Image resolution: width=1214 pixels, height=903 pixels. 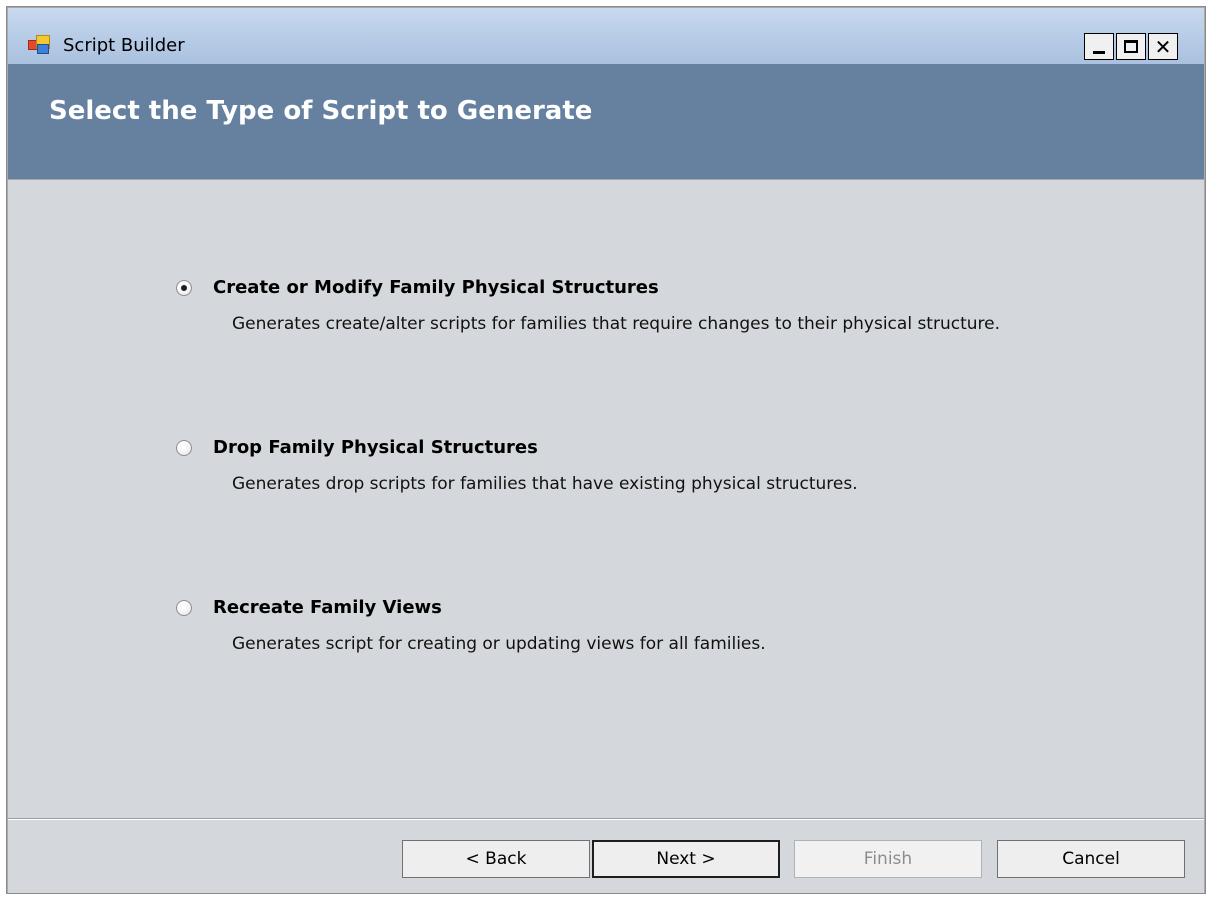 What do you see at coordinates (321, 111) in the screenshot?
I see `page-title: Select the Type of Script to Generate` at bounding box center [321, 111].